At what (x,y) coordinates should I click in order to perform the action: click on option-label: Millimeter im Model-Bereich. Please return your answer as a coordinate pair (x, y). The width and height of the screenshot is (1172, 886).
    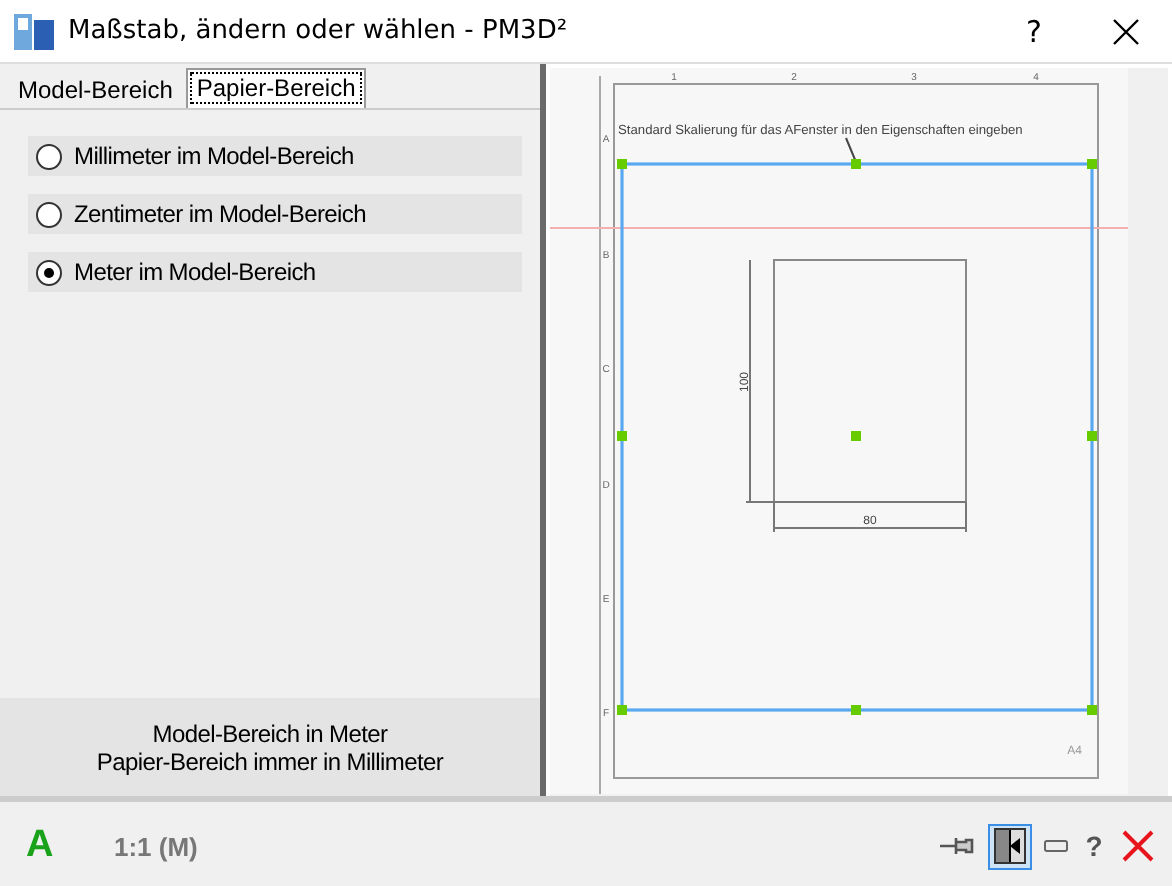
    Looking at the image, I should click on (214, 156).